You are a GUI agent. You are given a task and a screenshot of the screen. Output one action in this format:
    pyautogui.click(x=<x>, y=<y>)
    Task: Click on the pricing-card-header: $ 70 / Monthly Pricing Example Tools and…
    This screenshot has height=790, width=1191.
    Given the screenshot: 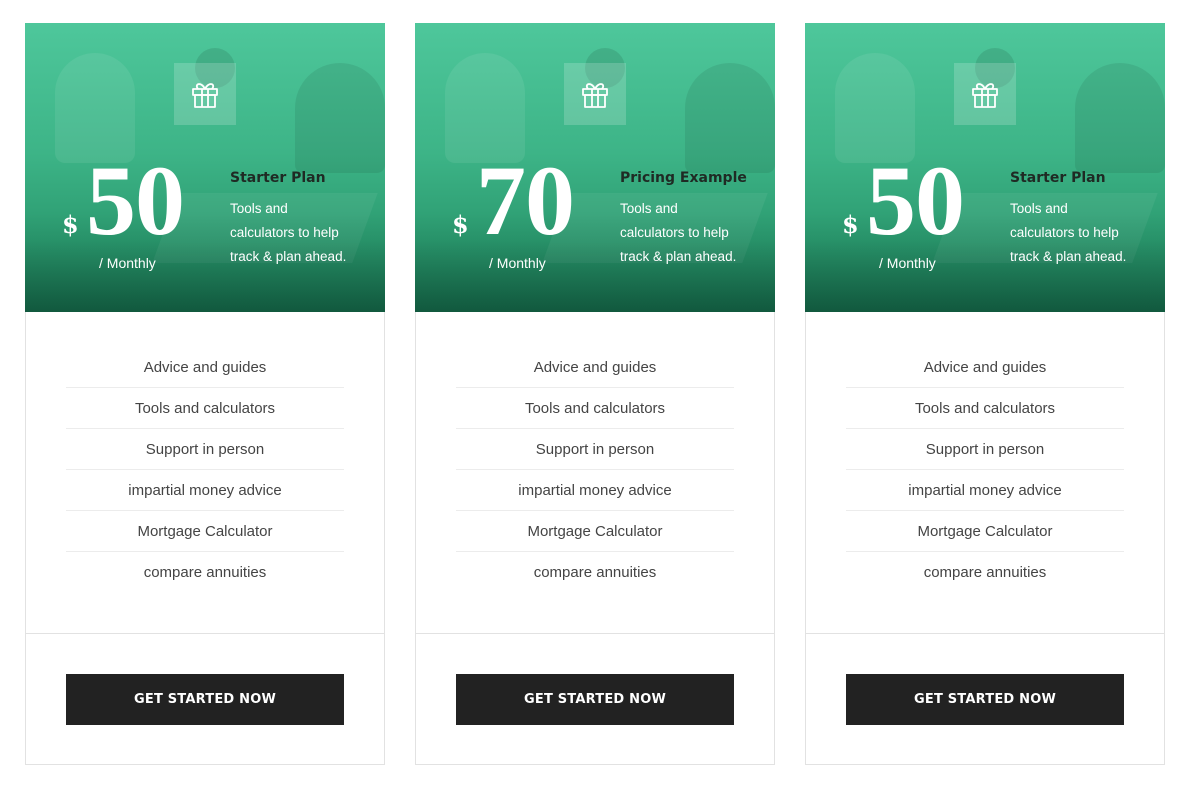 What is the action you would take?
    pyautogui.click(x=595, y=167)
    